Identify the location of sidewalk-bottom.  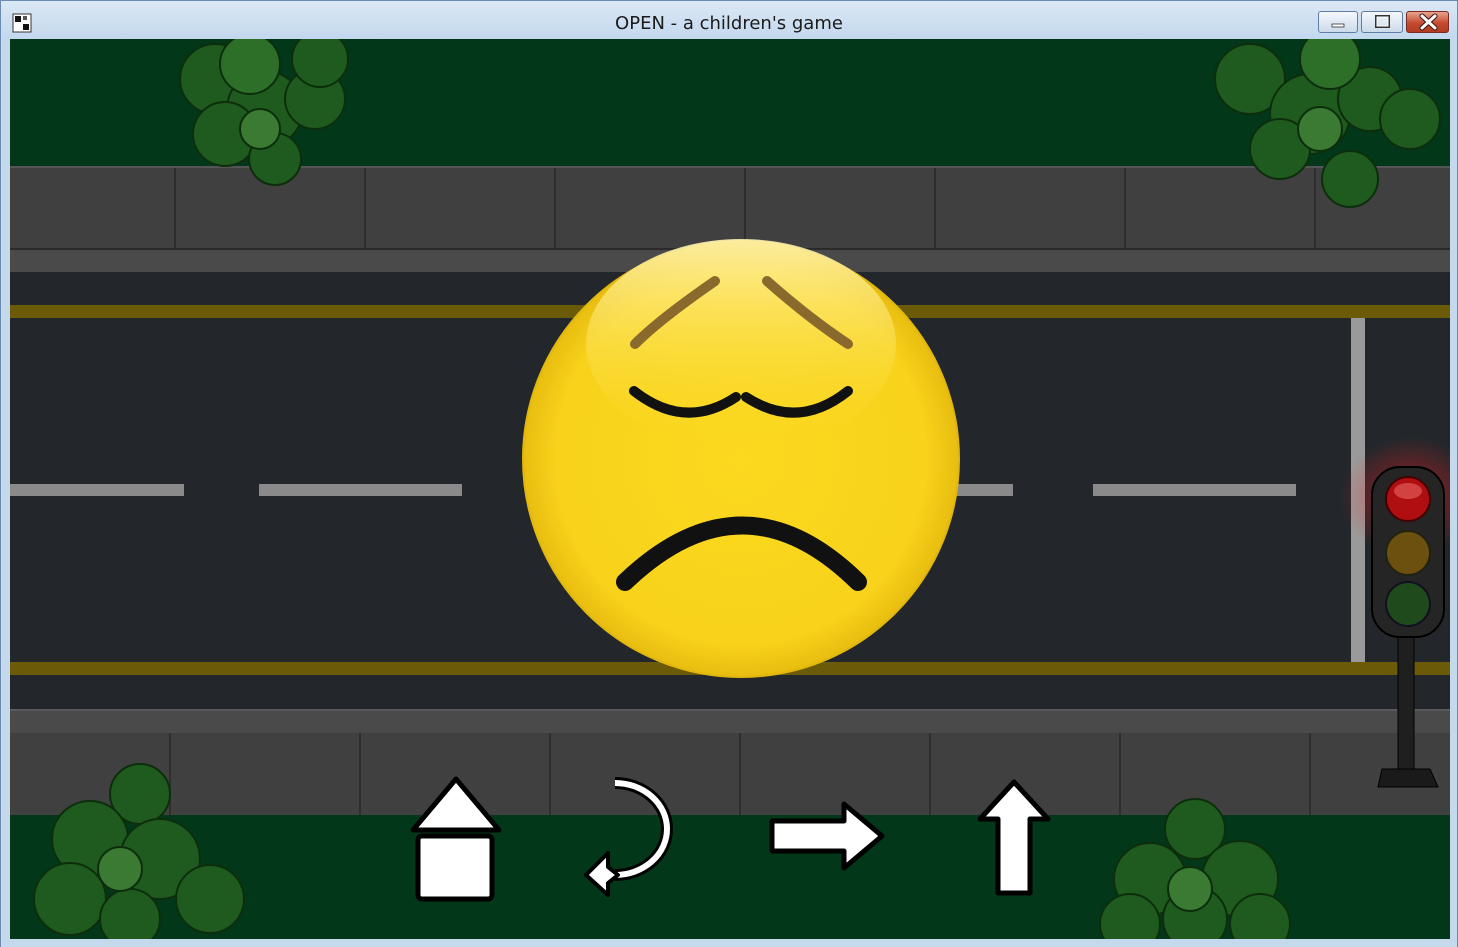
(730, 762).